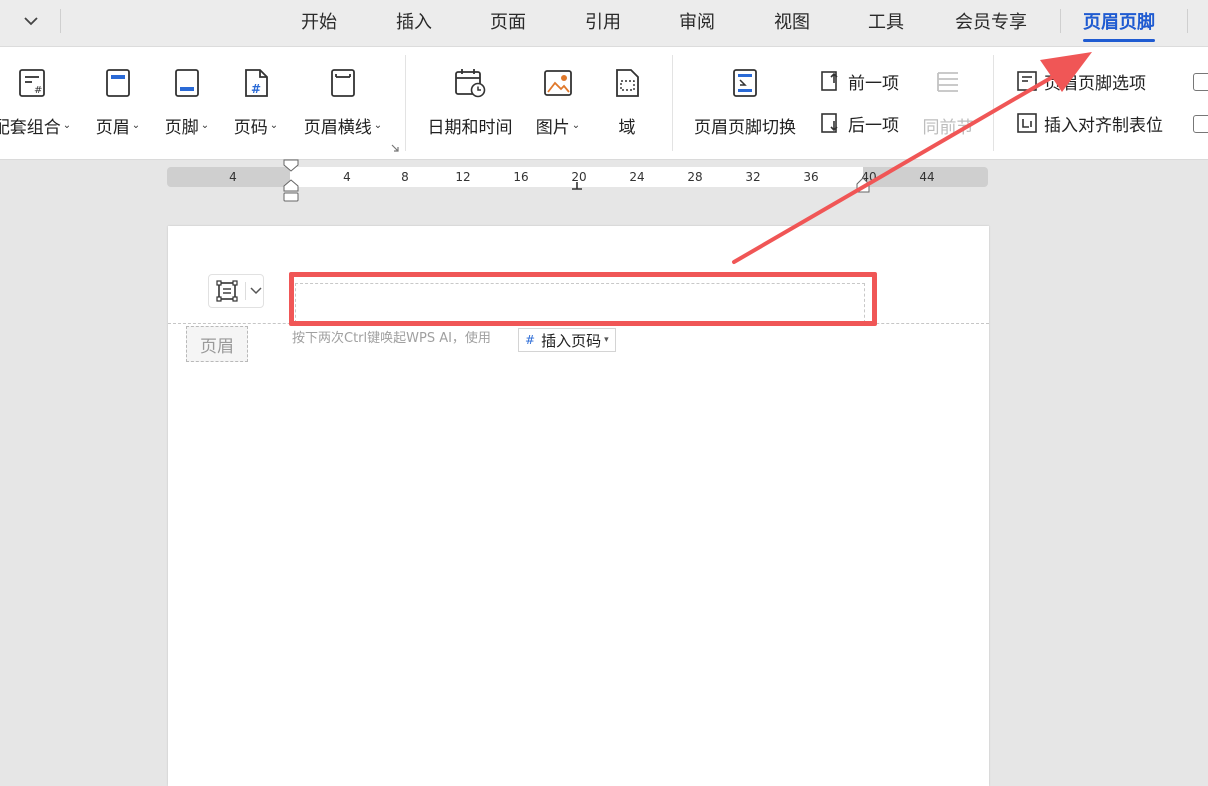 The image size is (1208, 786). I want to click on previous-item-button: 前一项, so click(858, 81).